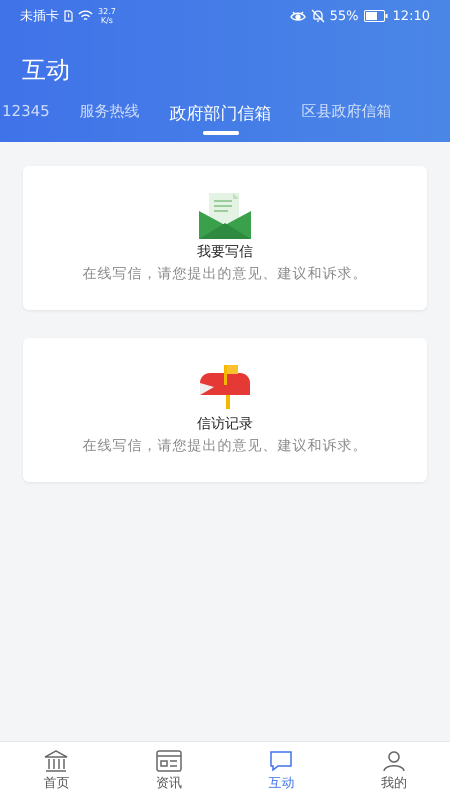  What do you see at coordinates (39, 16) in the screenshot?
I see `carrier-text: 未插卡` at bounding box center [39, 16].